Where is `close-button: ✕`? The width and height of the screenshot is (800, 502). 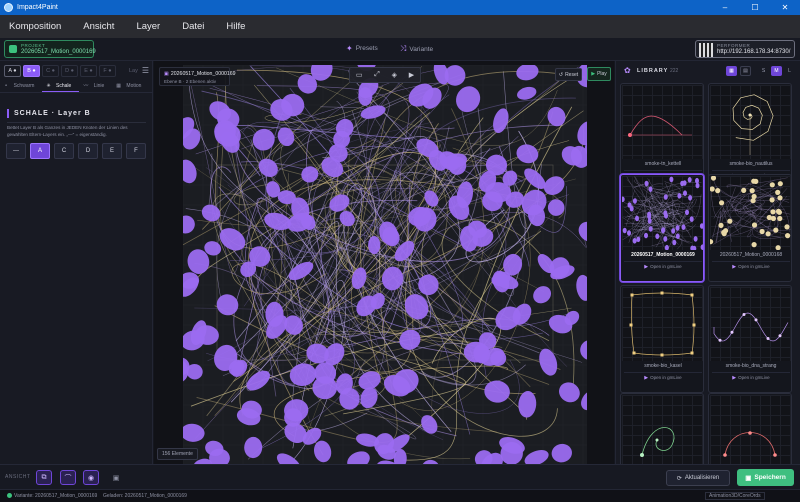 close-button: ✕ is located at coordinates (785, 7).